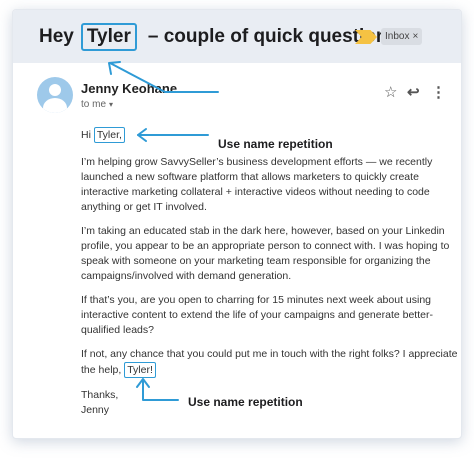  What do you see at coordinates (157, 389) in the screenshot?
I see `annotation-arrow-to-closing` at bounding box center [157, 389].